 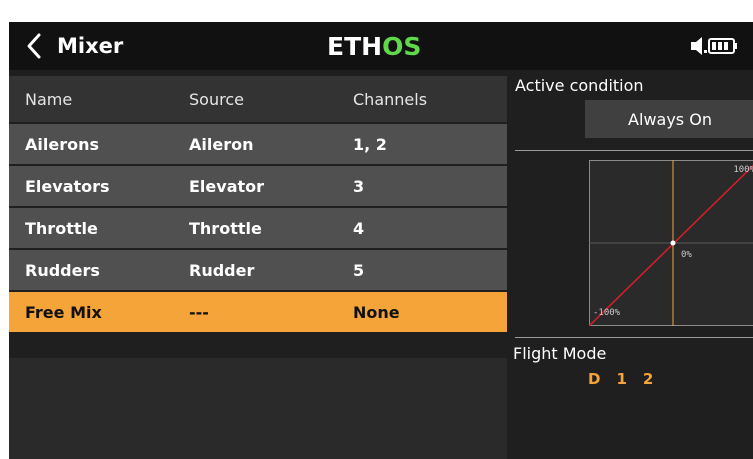 What do you see at coordinates (370, 144) in the screenshot?
I see `row-channels: 1, 2` at bounding box center [370, 144].